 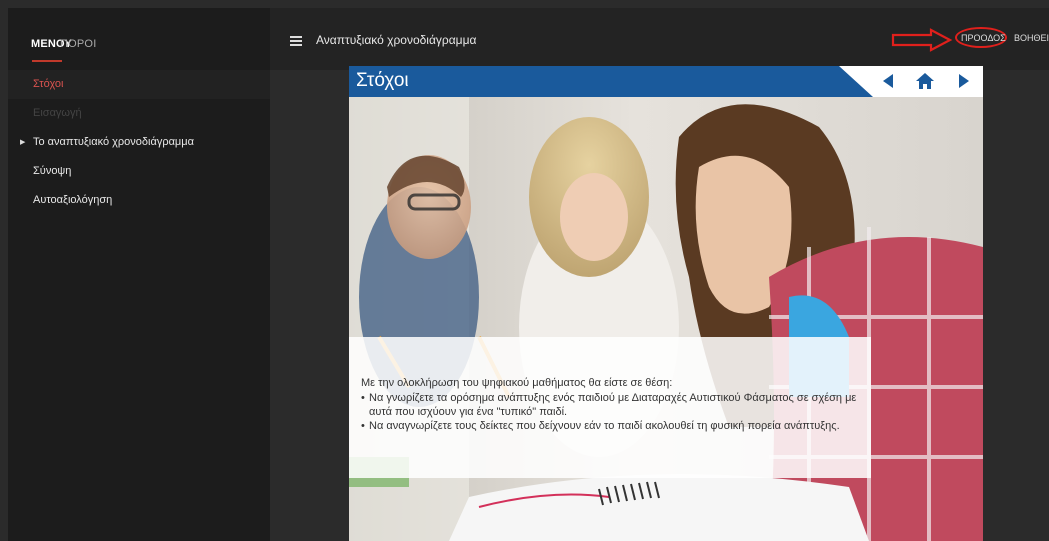 What do you see at coordinates (856, 81) in the screenshot?
I see `nav-notch` at bounding box center [856, 81].